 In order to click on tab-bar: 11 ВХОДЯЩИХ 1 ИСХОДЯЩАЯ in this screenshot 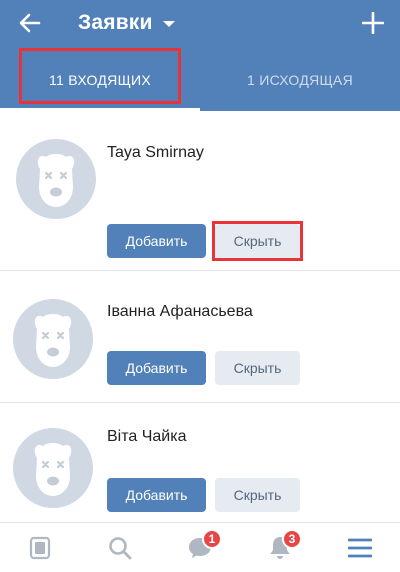, I will do `click(200, 79)`.